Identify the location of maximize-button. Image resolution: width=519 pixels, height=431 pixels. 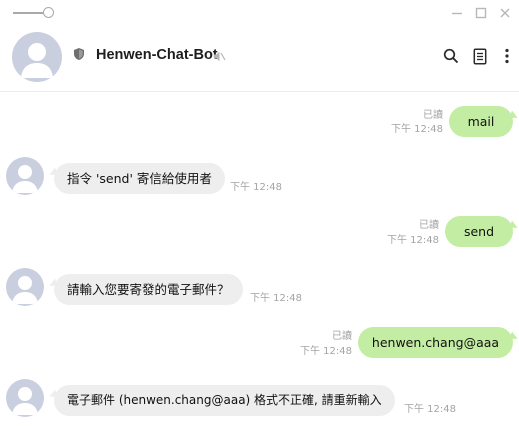
(481, 13).